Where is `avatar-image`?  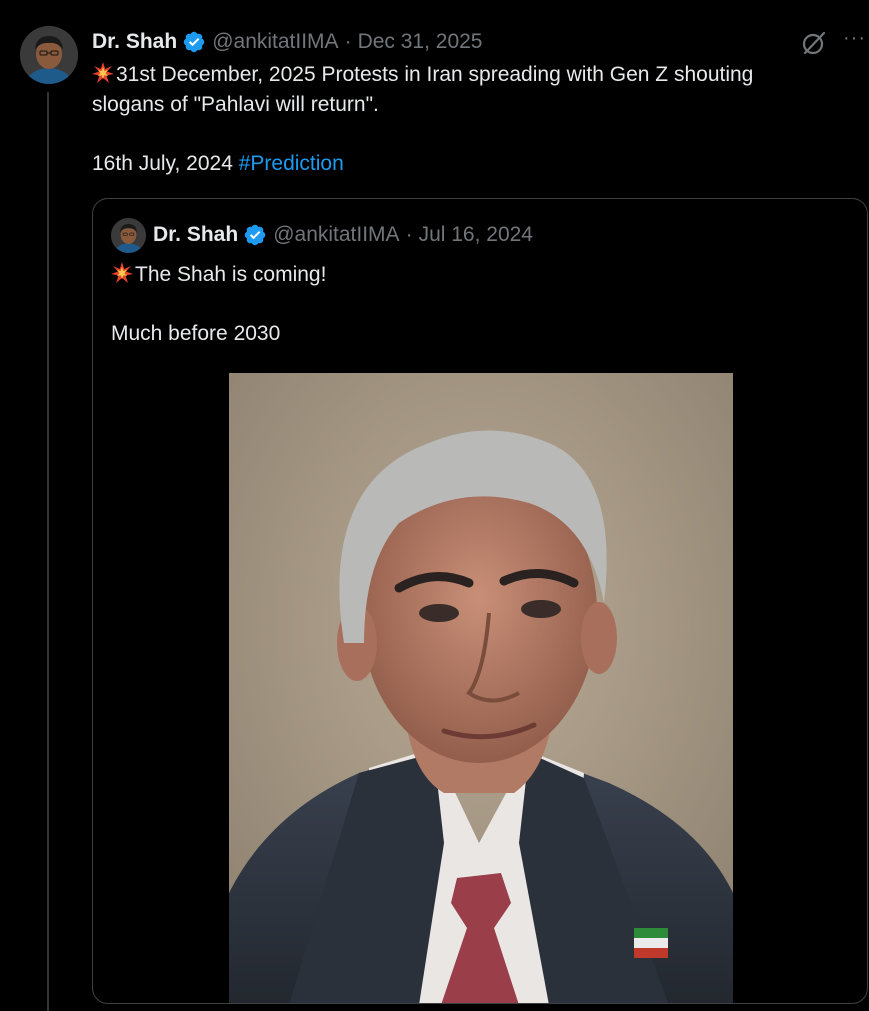
avatar-image is located at coordinates (49, 55).